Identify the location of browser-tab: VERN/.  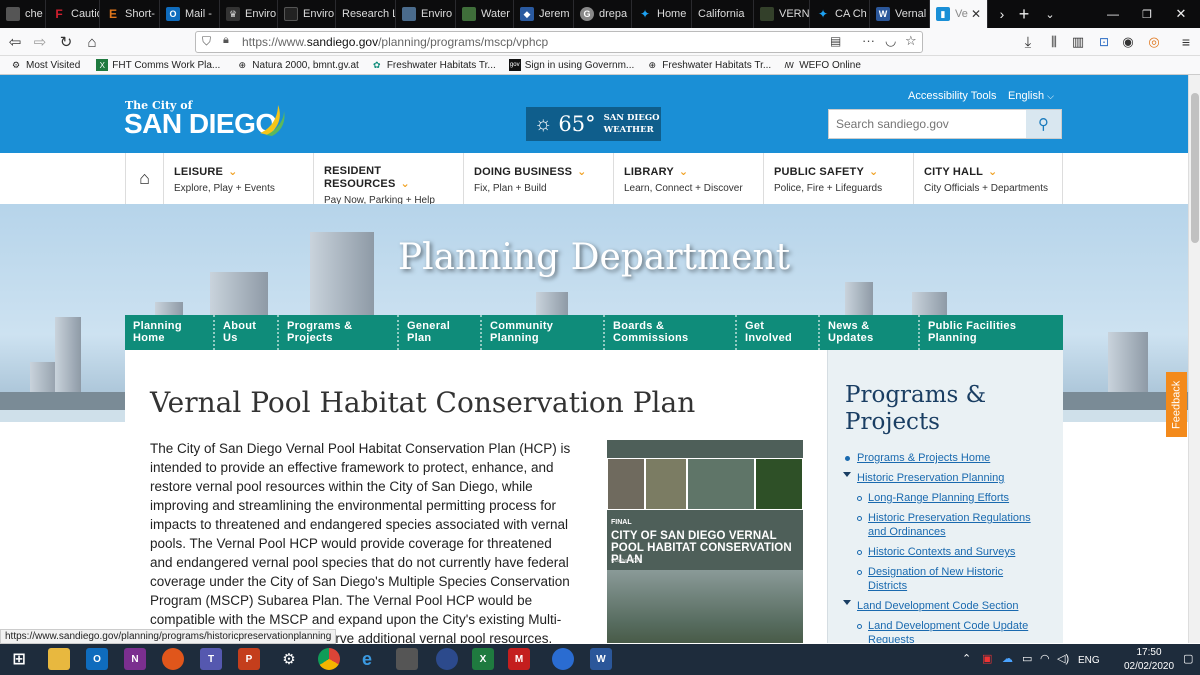
(782, 14).